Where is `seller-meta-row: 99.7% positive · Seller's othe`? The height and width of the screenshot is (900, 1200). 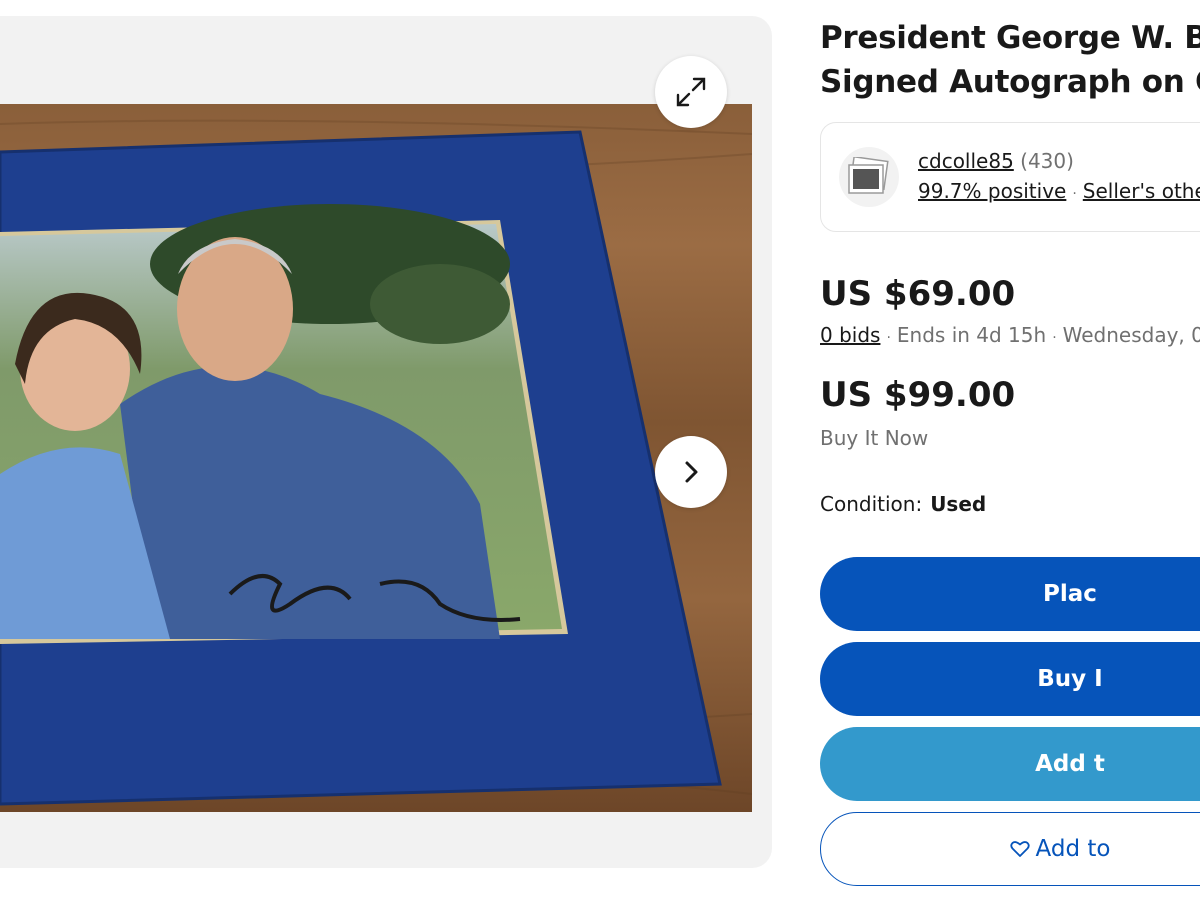
seller-meta-row: 99.7% positive · Seller's othe is located at coordinates (1059, 191).